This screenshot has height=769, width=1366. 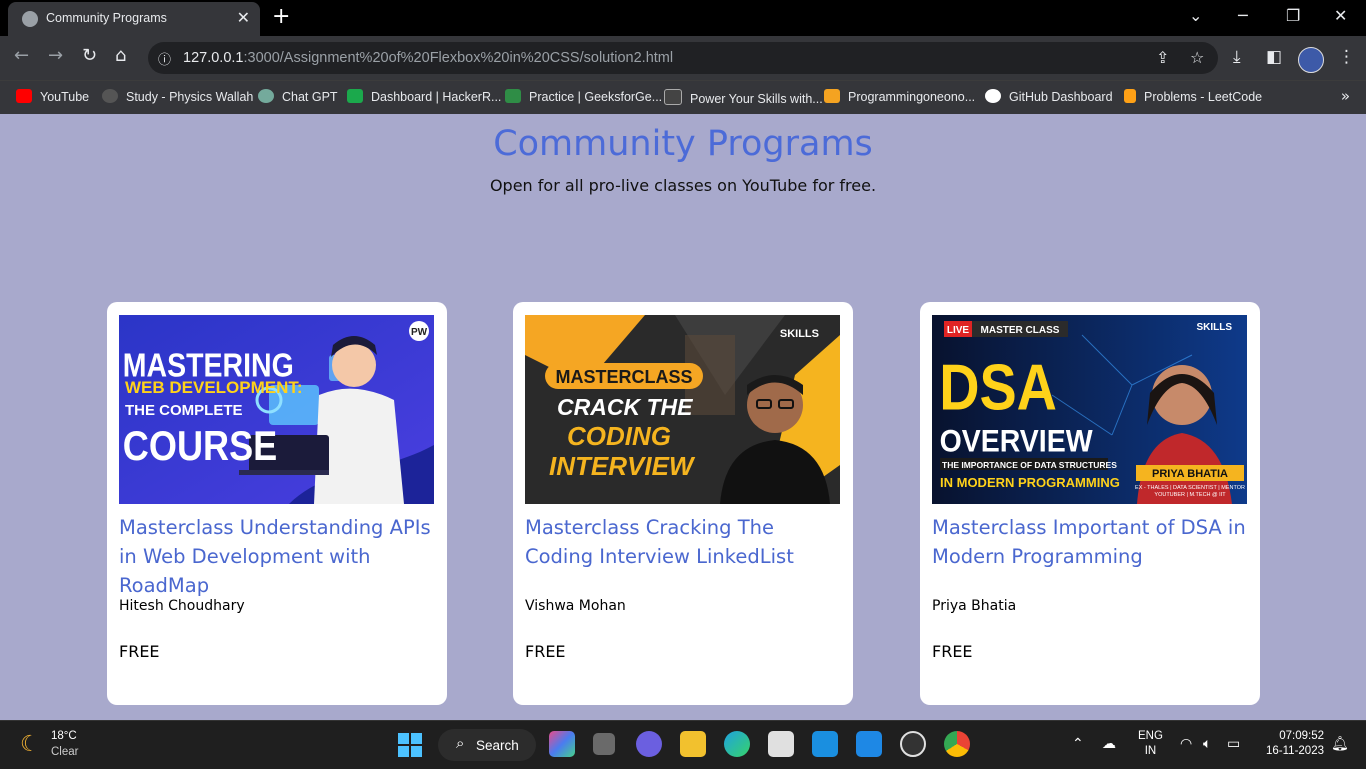 I want to click on tab-search-icon: ⌄, so click(x=1195, y=15).